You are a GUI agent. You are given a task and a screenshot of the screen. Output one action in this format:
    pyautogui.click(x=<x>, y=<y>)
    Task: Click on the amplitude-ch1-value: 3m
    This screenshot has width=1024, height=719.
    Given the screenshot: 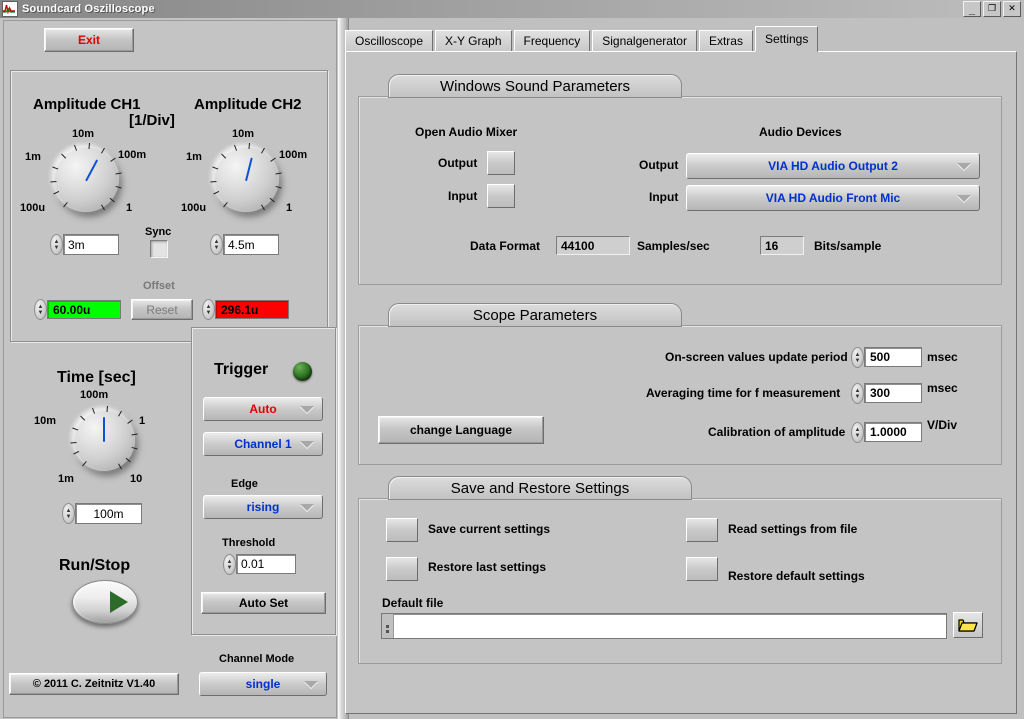 What is the action you would take?
    pyautogui.click(x=91, y=244)
    